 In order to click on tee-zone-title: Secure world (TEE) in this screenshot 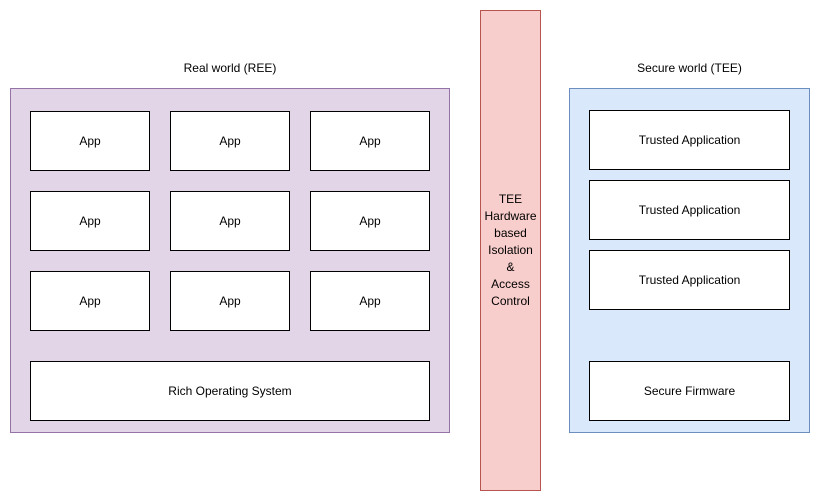, I will do `click(689, 68)`.